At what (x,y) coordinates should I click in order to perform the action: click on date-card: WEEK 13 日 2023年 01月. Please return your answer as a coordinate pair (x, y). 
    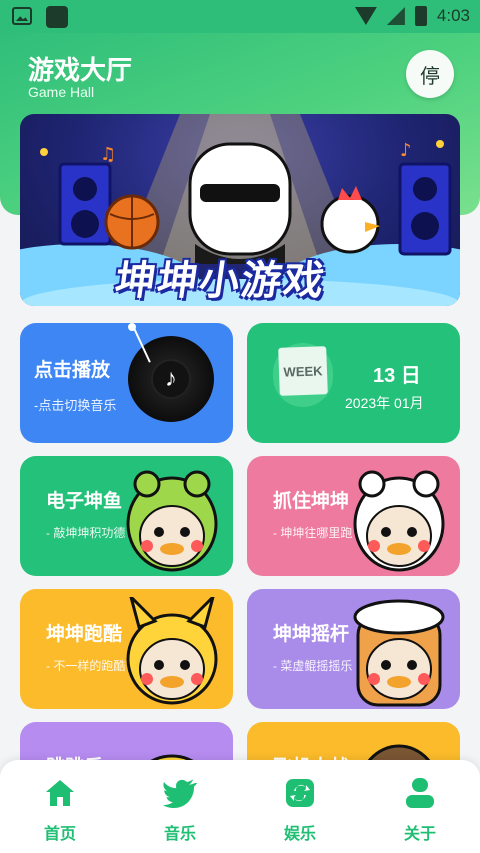
    Looking at the image, I should click on (353, 383).